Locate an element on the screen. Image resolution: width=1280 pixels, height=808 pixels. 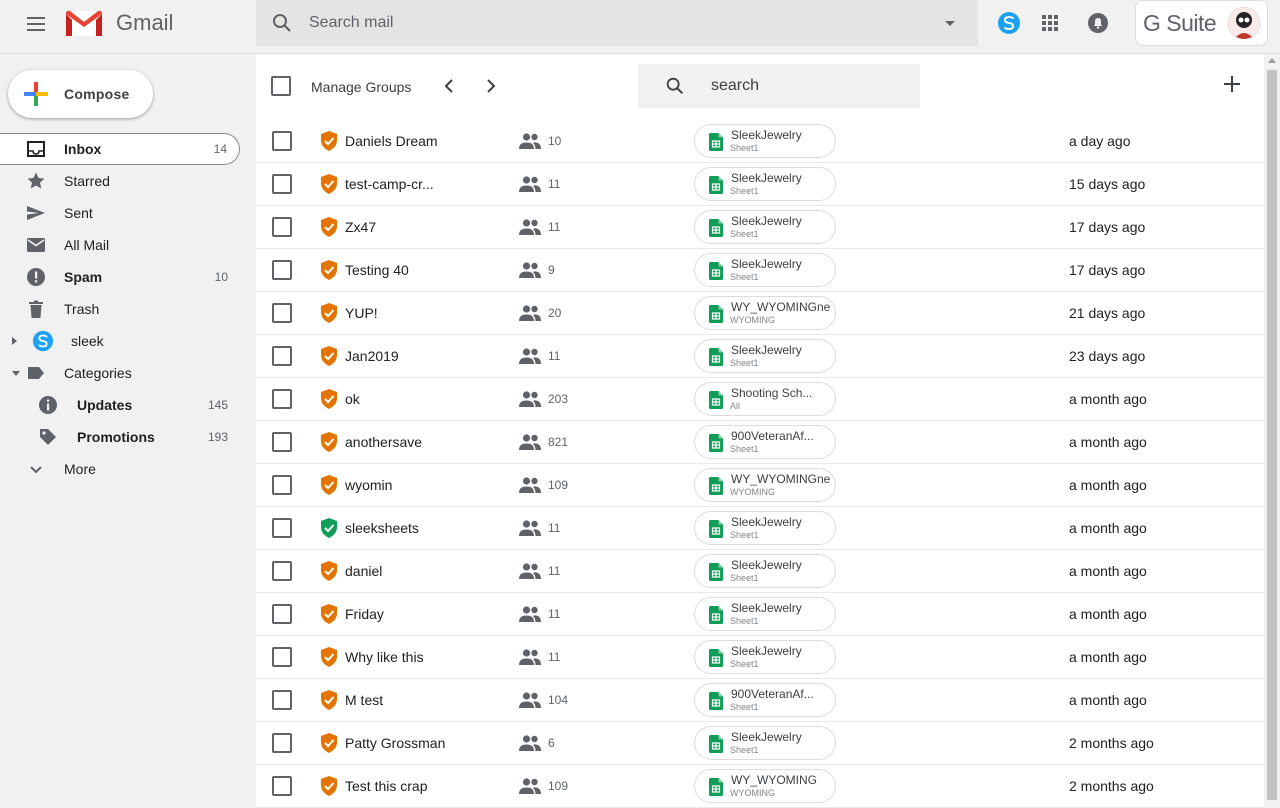
notifications-icon is located at coordinates (1098, 23).